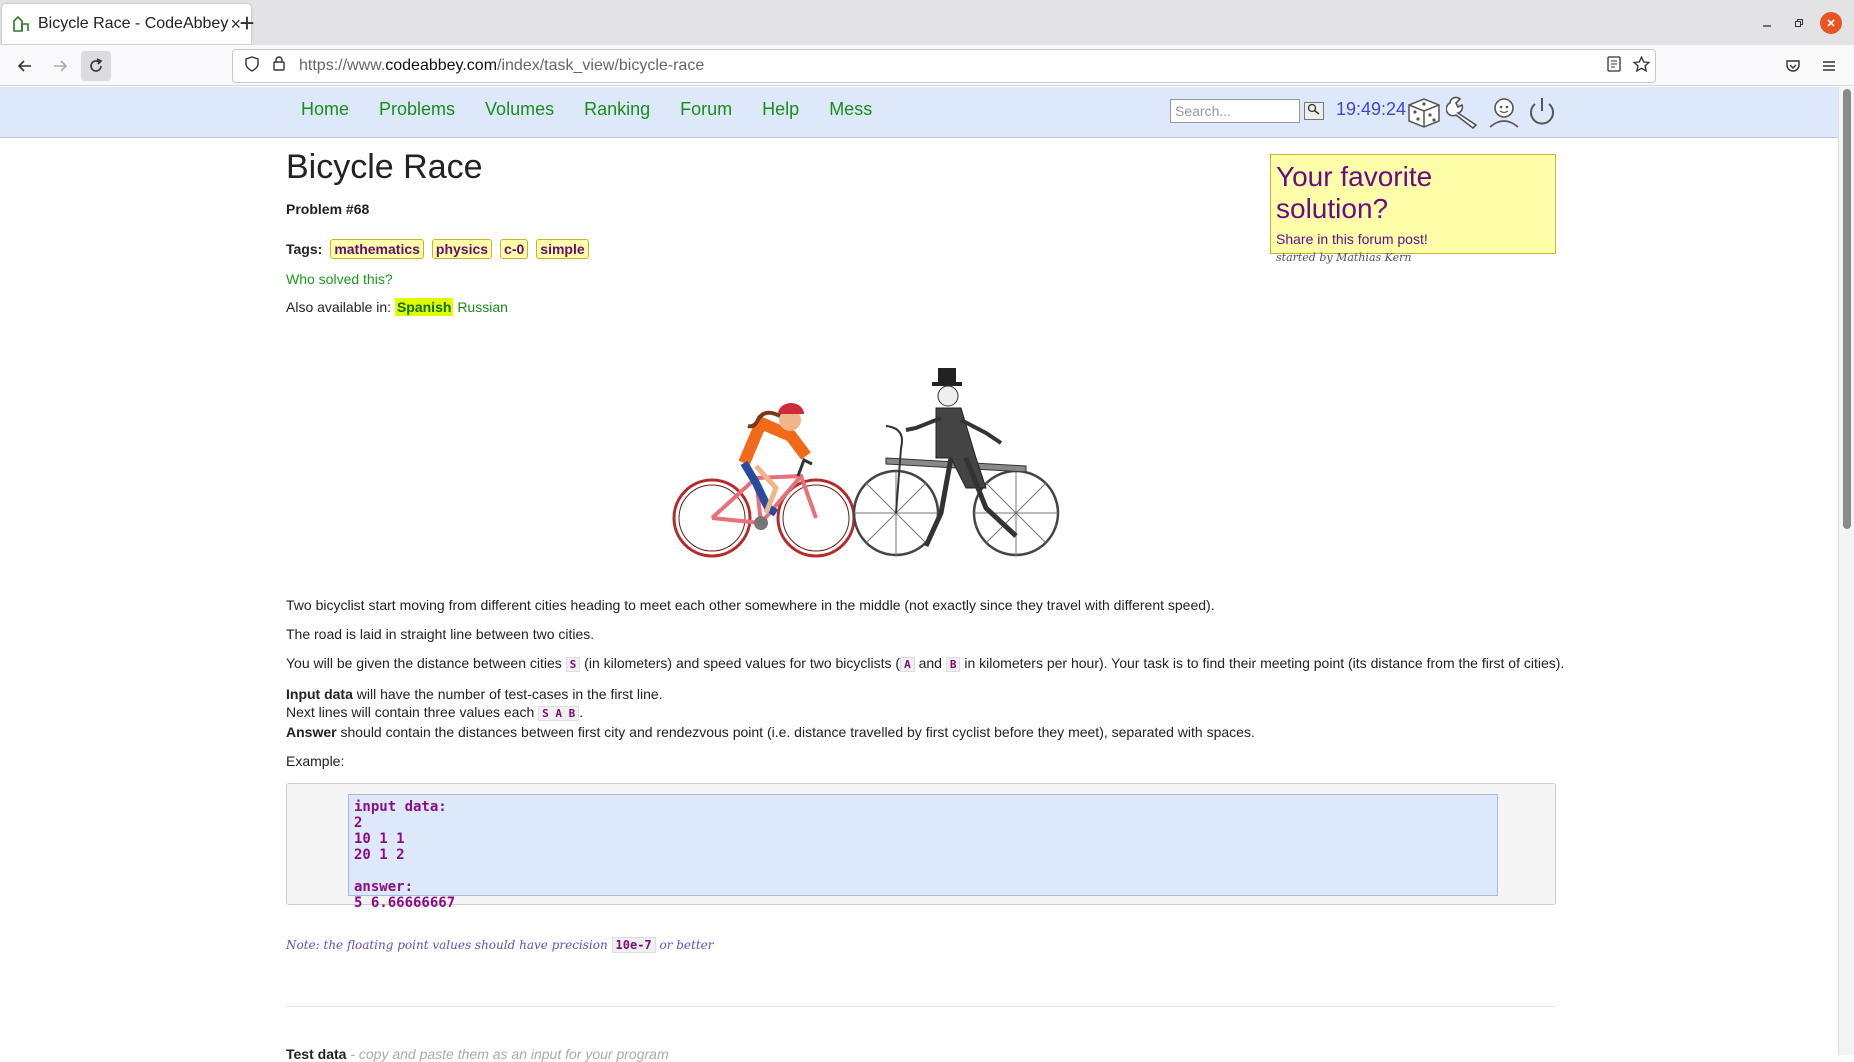 The height and width of the screenshot is (1062, 1854). I want to click on next-lines-end: ., so click(581, 712).